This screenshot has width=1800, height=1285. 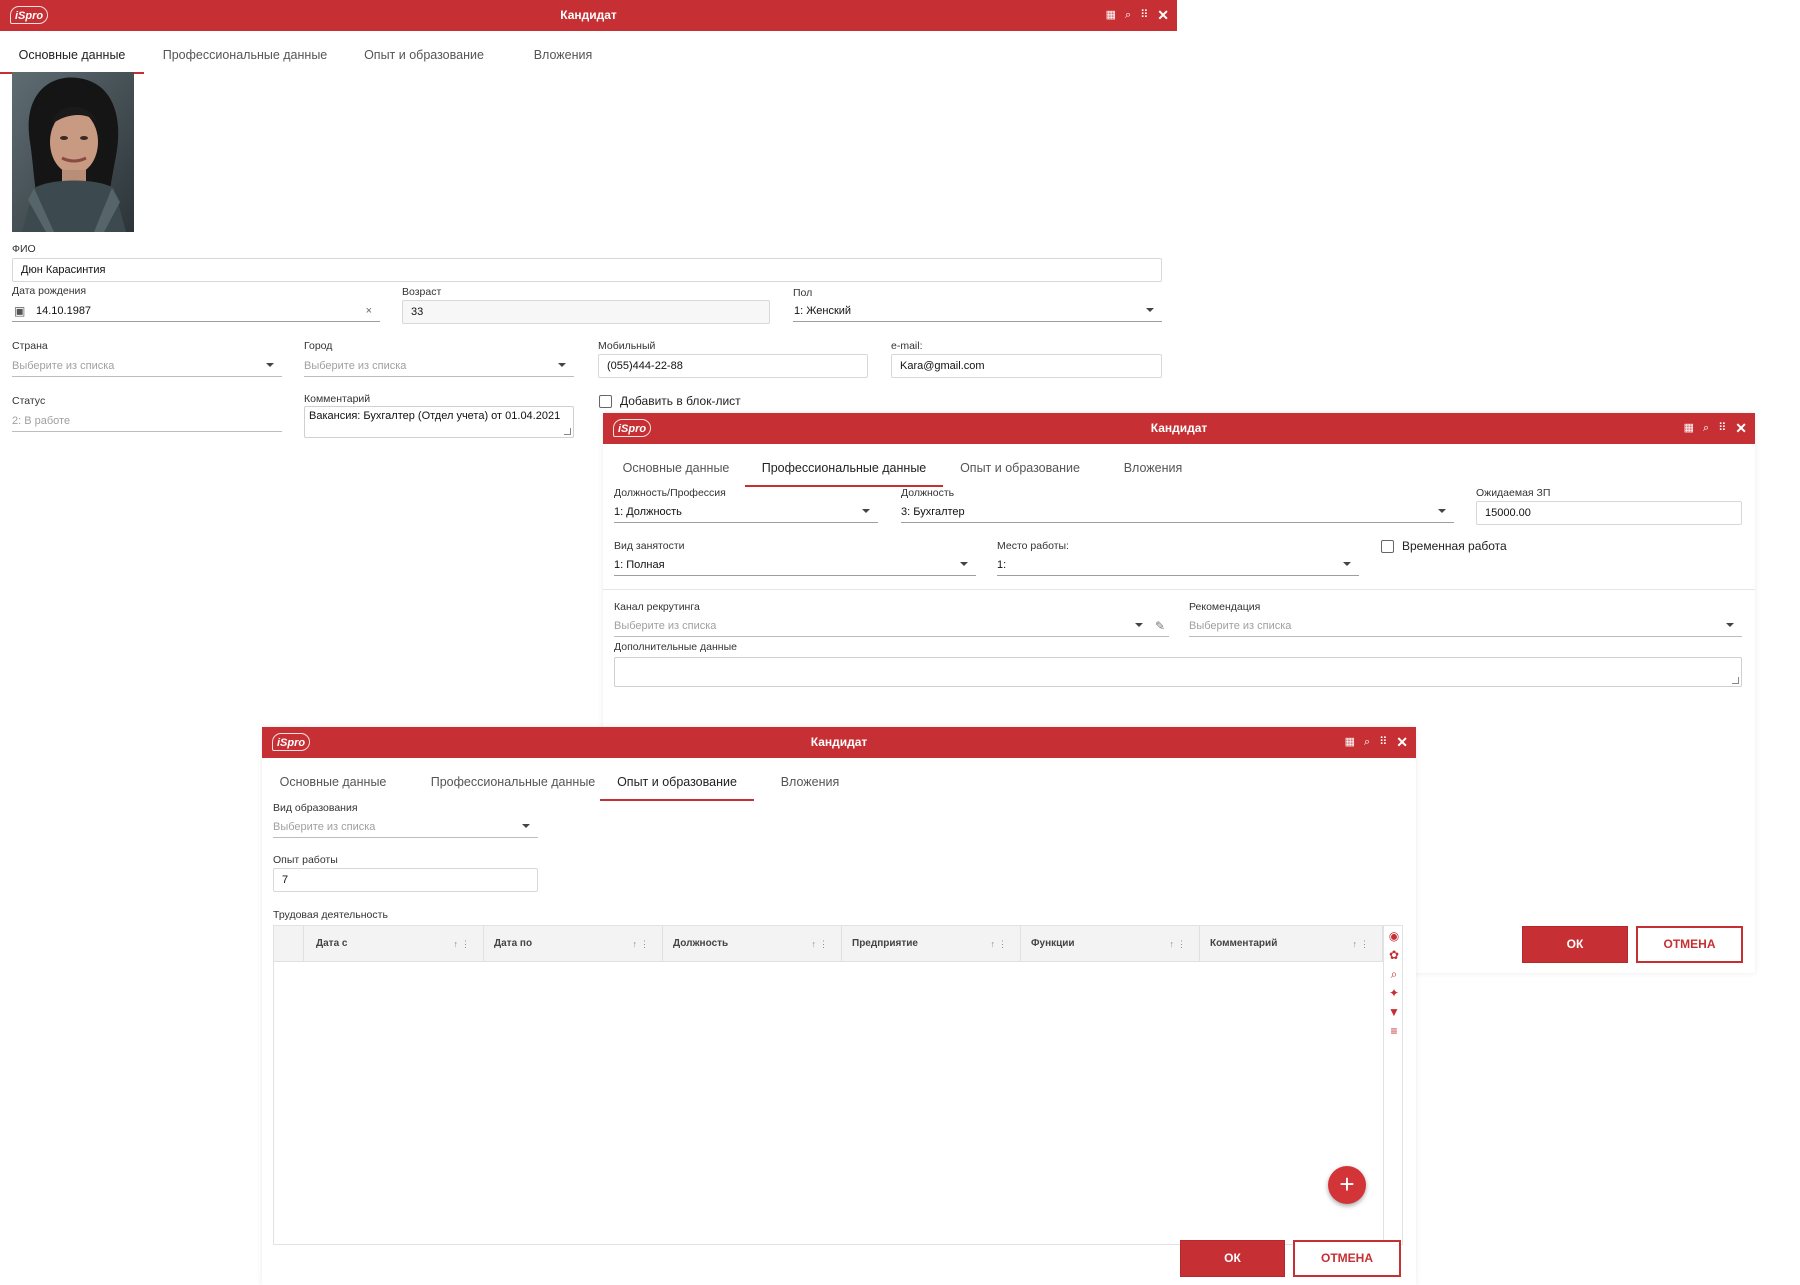 What do you see at coordinates (1383, 1085) in the screenshot?
I see `table-toolbar-divider` at bounding box center [1383, 1085].